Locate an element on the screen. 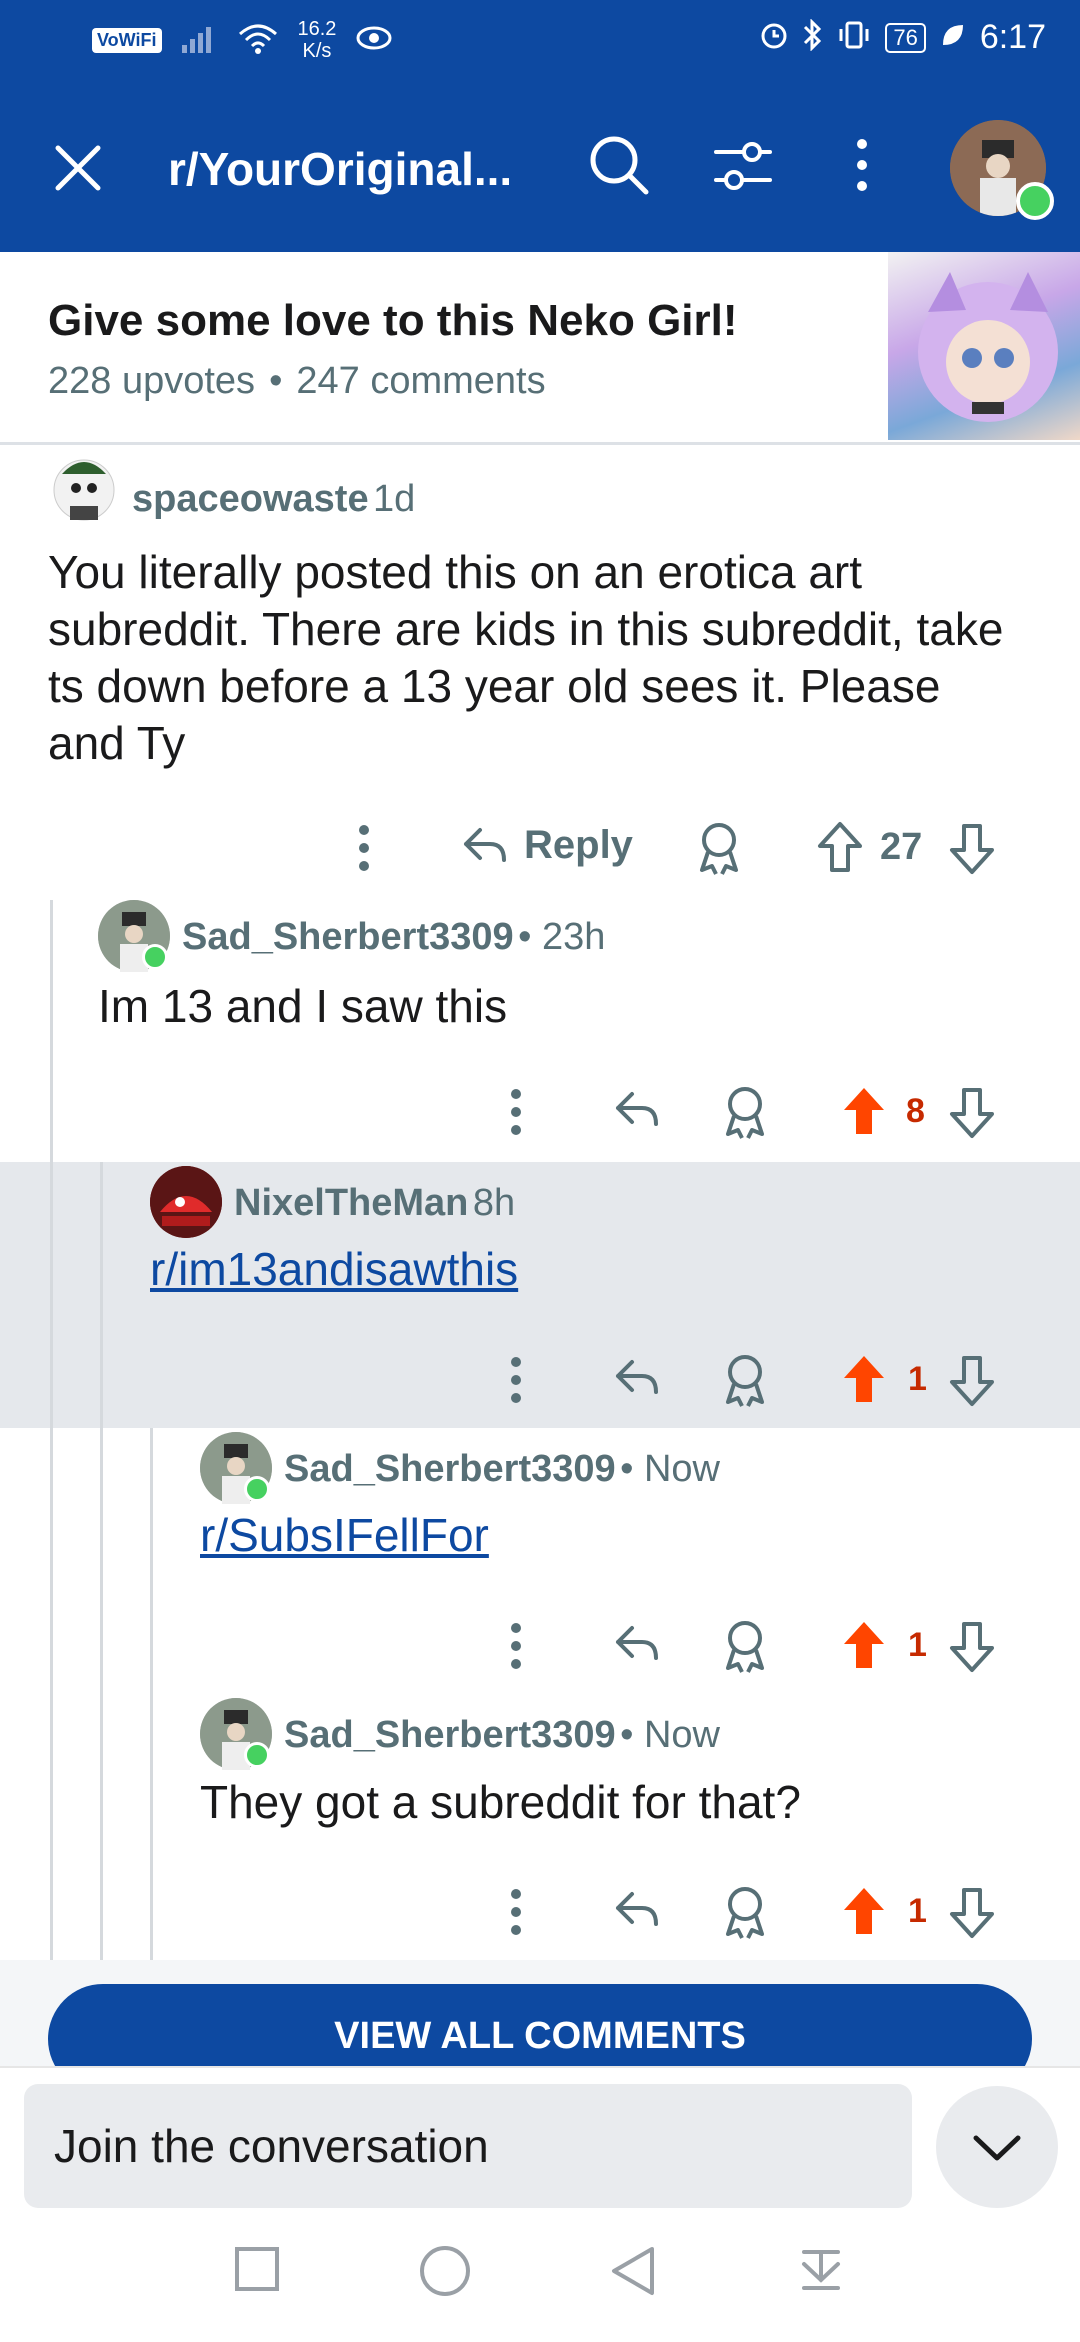 The width and height of the screenshot is (1080, 2342). post-thumbnail is located at coordinates (984, 346).